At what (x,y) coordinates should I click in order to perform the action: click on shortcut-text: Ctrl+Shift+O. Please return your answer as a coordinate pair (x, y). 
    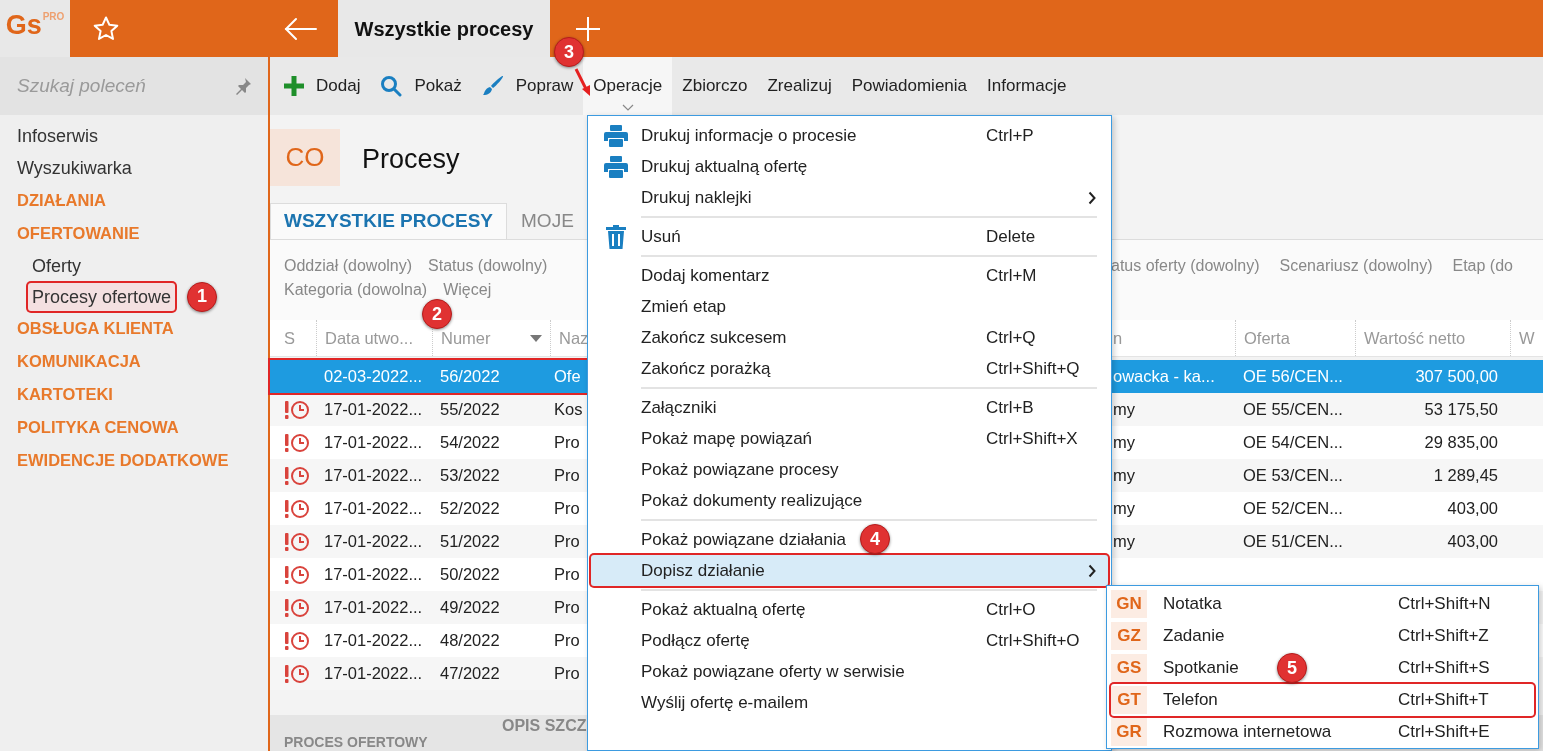
    Looking at the image, I should click on (1033, 640).